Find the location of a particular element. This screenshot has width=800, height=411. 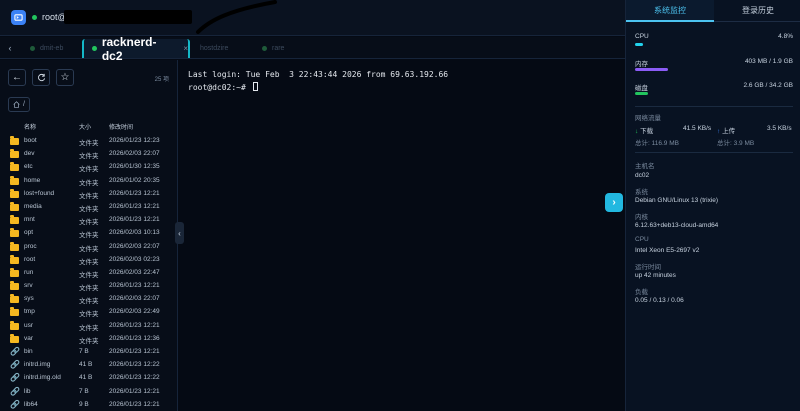

file-modified: 2026/01/30 12:35 is located at coordinates (134, 167).